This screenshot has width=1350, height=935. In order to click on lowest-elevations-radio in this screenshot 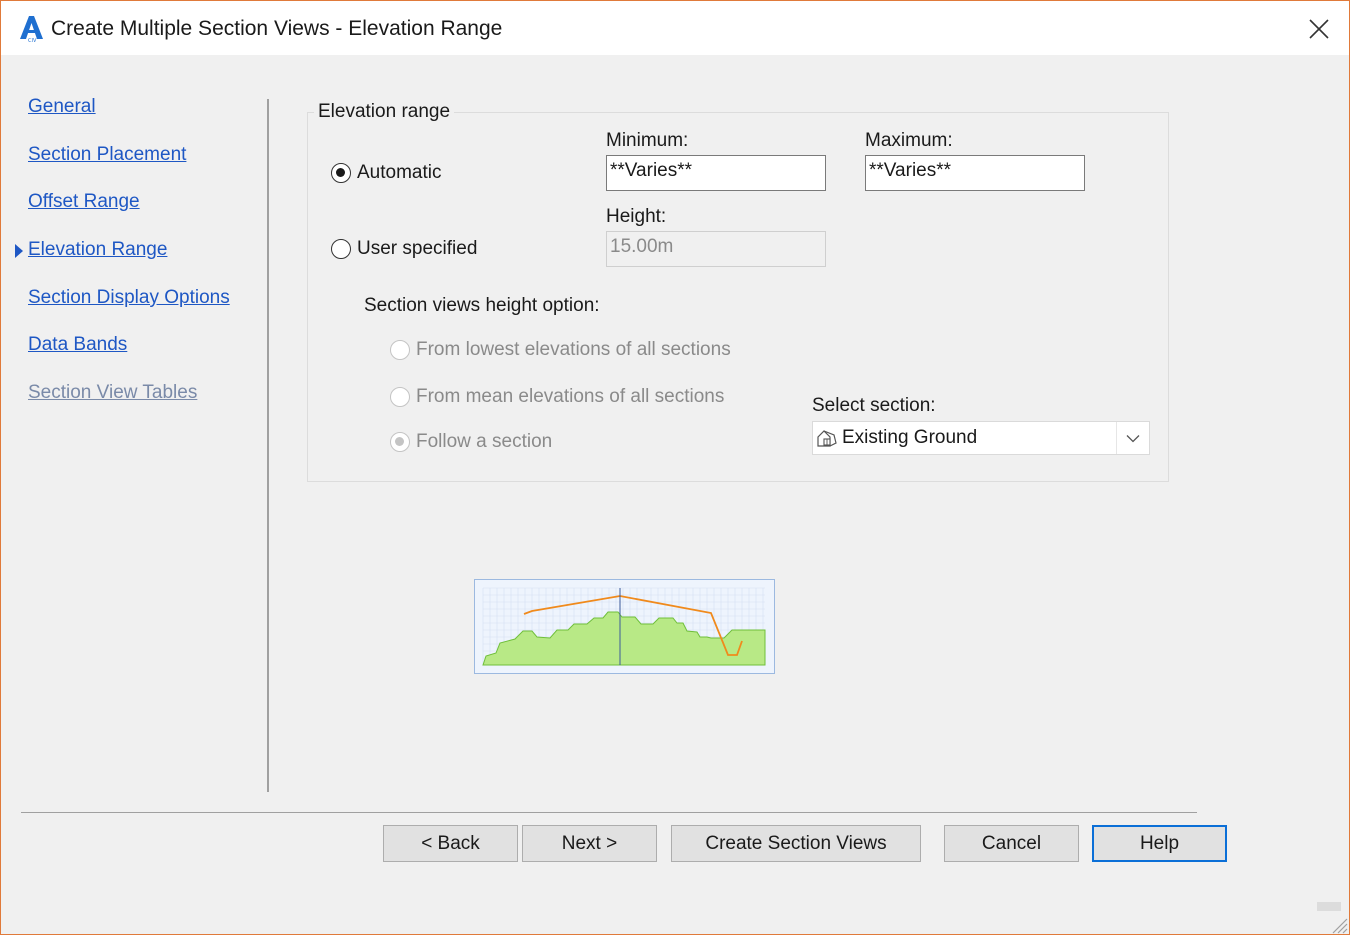, I will do `click(400, 350)`.